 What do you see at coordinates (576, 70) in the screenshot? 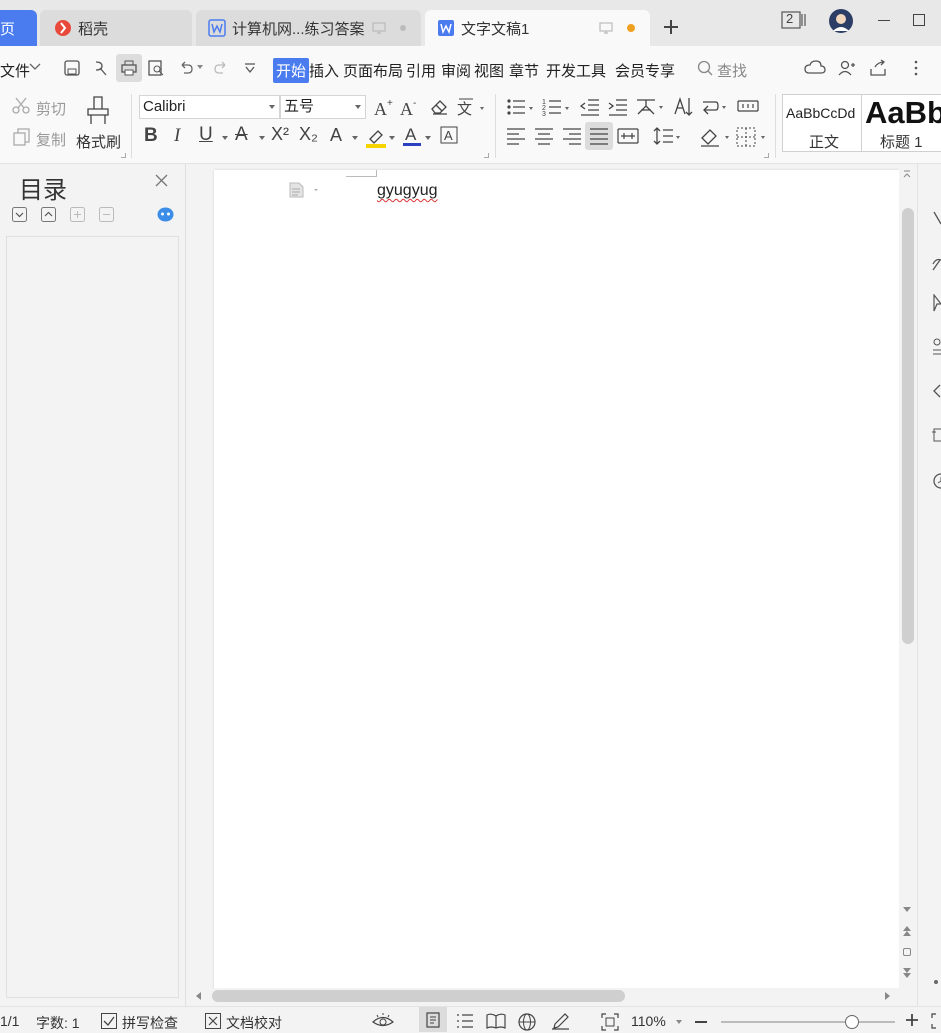
I see `menu-developer: 开发工具` at bounding box center [576, 70].